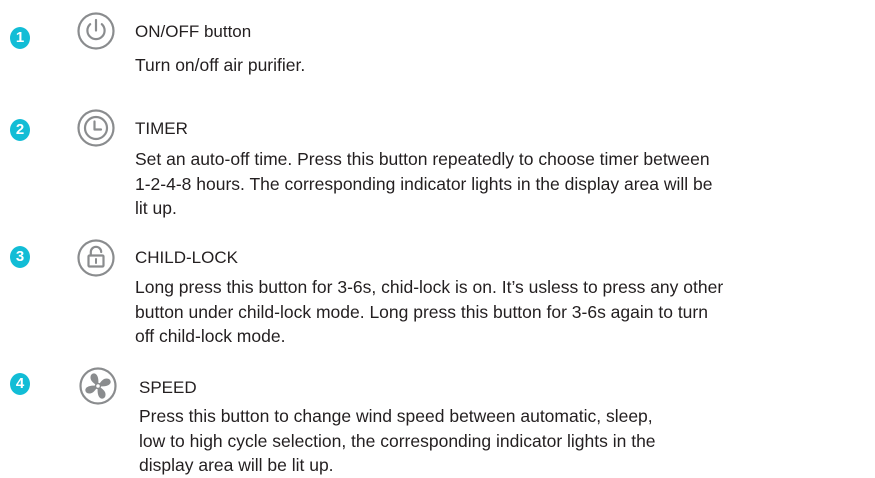 This screenshot has width=875, height=478. I want to click on clock-icon, so click(96, 128).